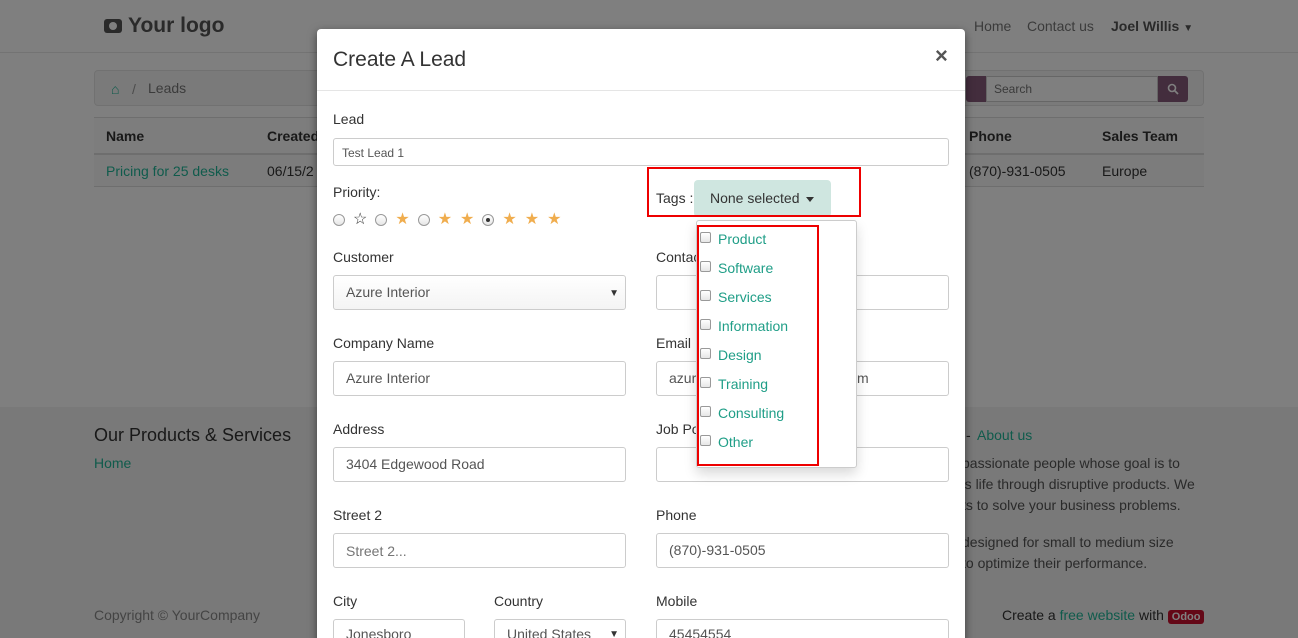 The height and width of the screenshot is (638, 1298). I want to click on phone-input: (870)-931-0505, so click(802, 550).